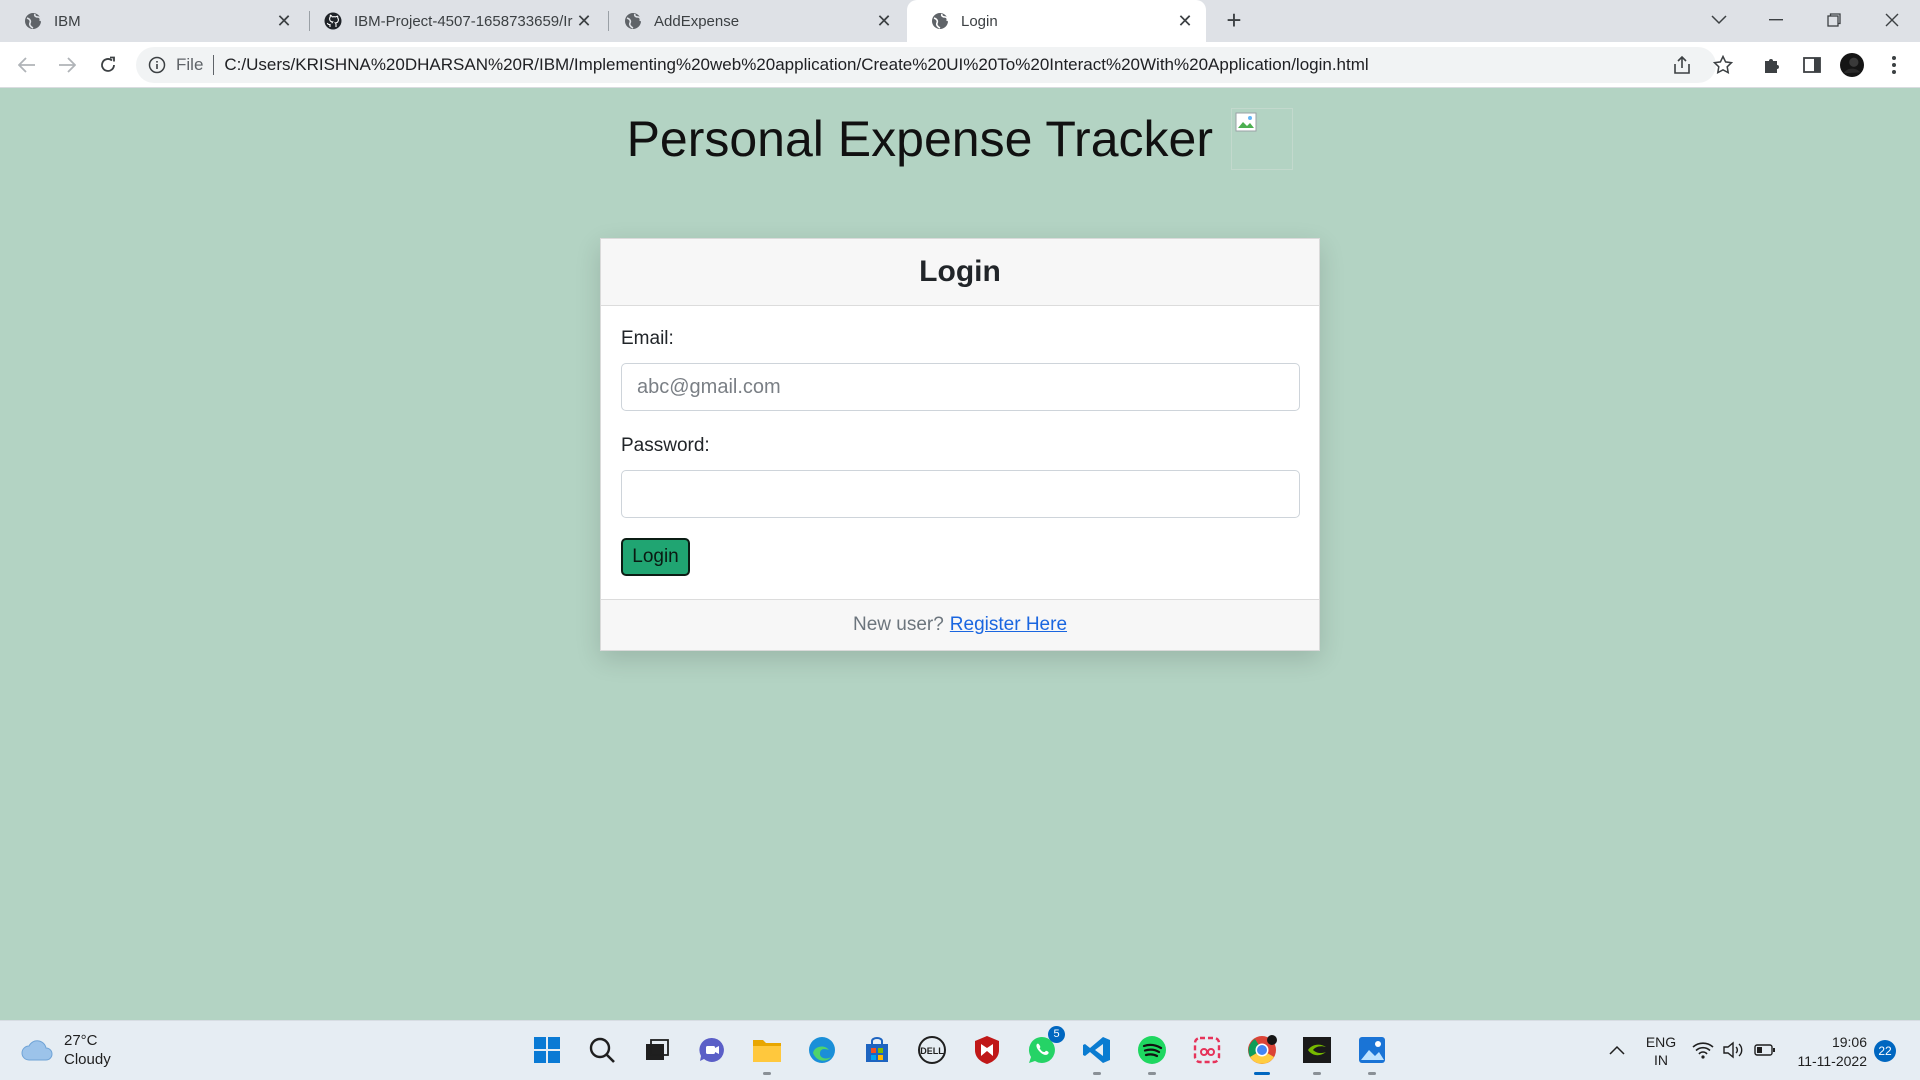 The image size is (1920, 1080). Describe the element at coordinates (1234, 21) in the screenshot. I see `new-tab-button: +` at that location.